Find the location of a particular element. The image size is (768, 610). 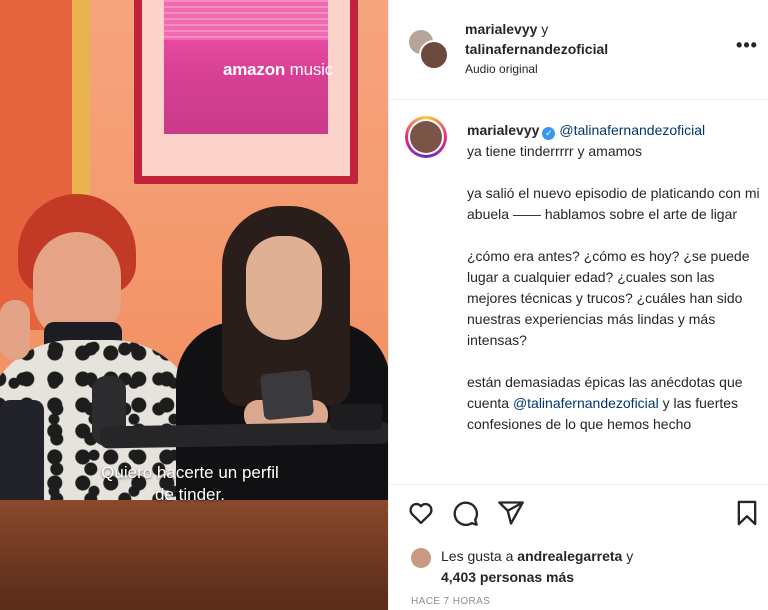

wall-artwork-stripes is located at coordinates (246, 20).